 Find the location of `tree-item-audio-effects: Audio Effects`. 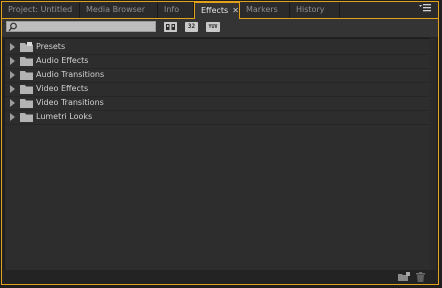

tree-item-audio-effects: Audio Effects is located at coordinates (218, 61).